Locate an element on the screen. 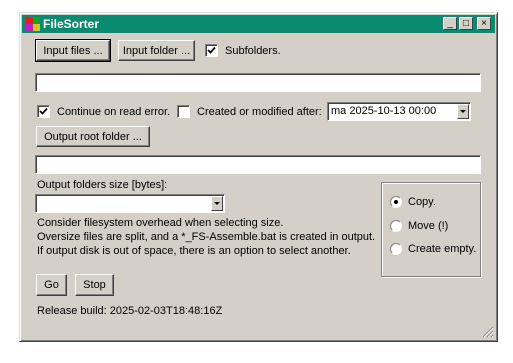 Image resolution: width=513 pixels, height=363 pixels. continue-on-error-checkbox is located at coordinates (43, 111).